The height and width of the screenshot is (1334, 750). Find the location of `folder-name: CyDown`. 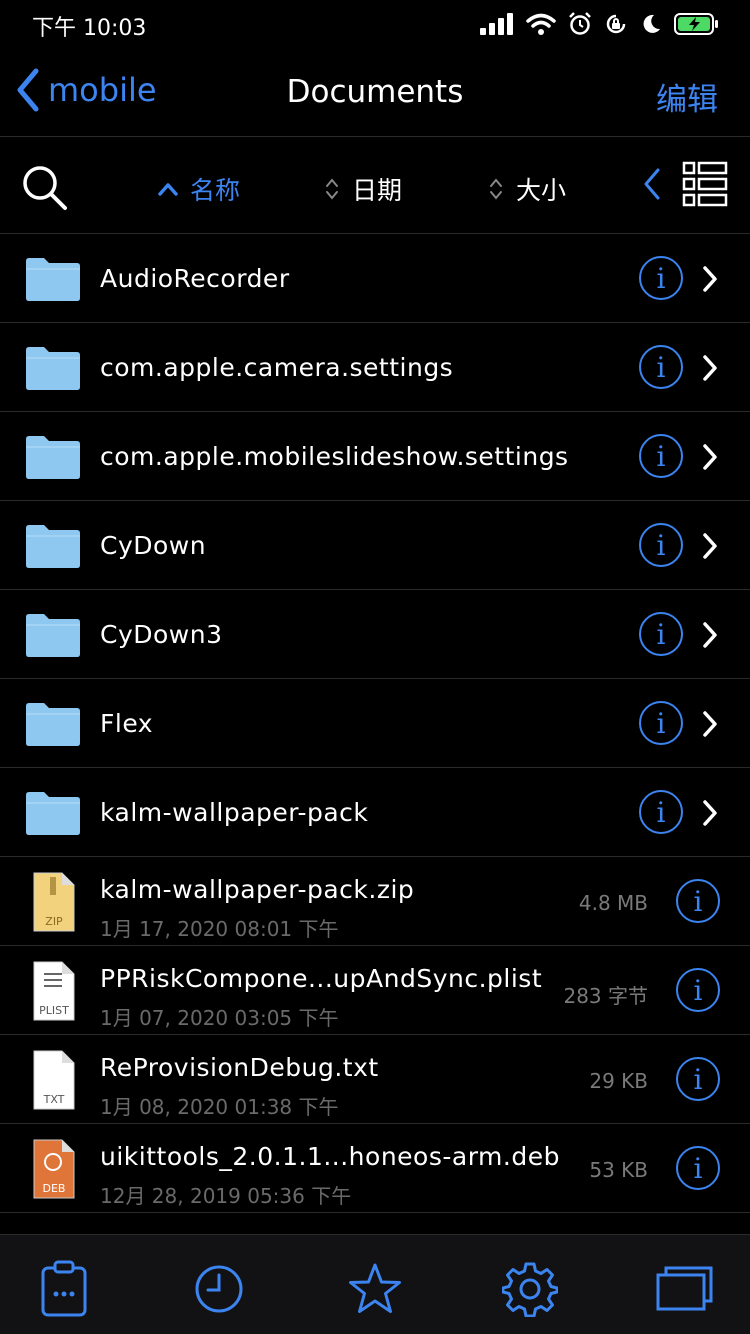

folder-name: CyDown is located at coordinates (153, 545).